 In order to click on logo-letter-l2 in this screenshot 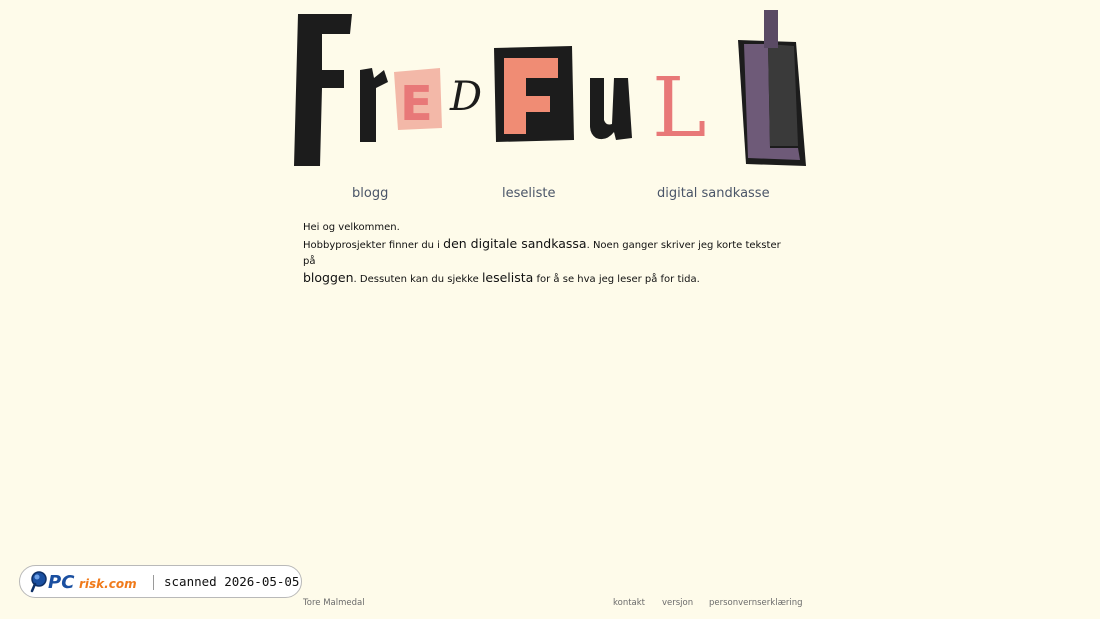, I will do `click(772, 88)`.